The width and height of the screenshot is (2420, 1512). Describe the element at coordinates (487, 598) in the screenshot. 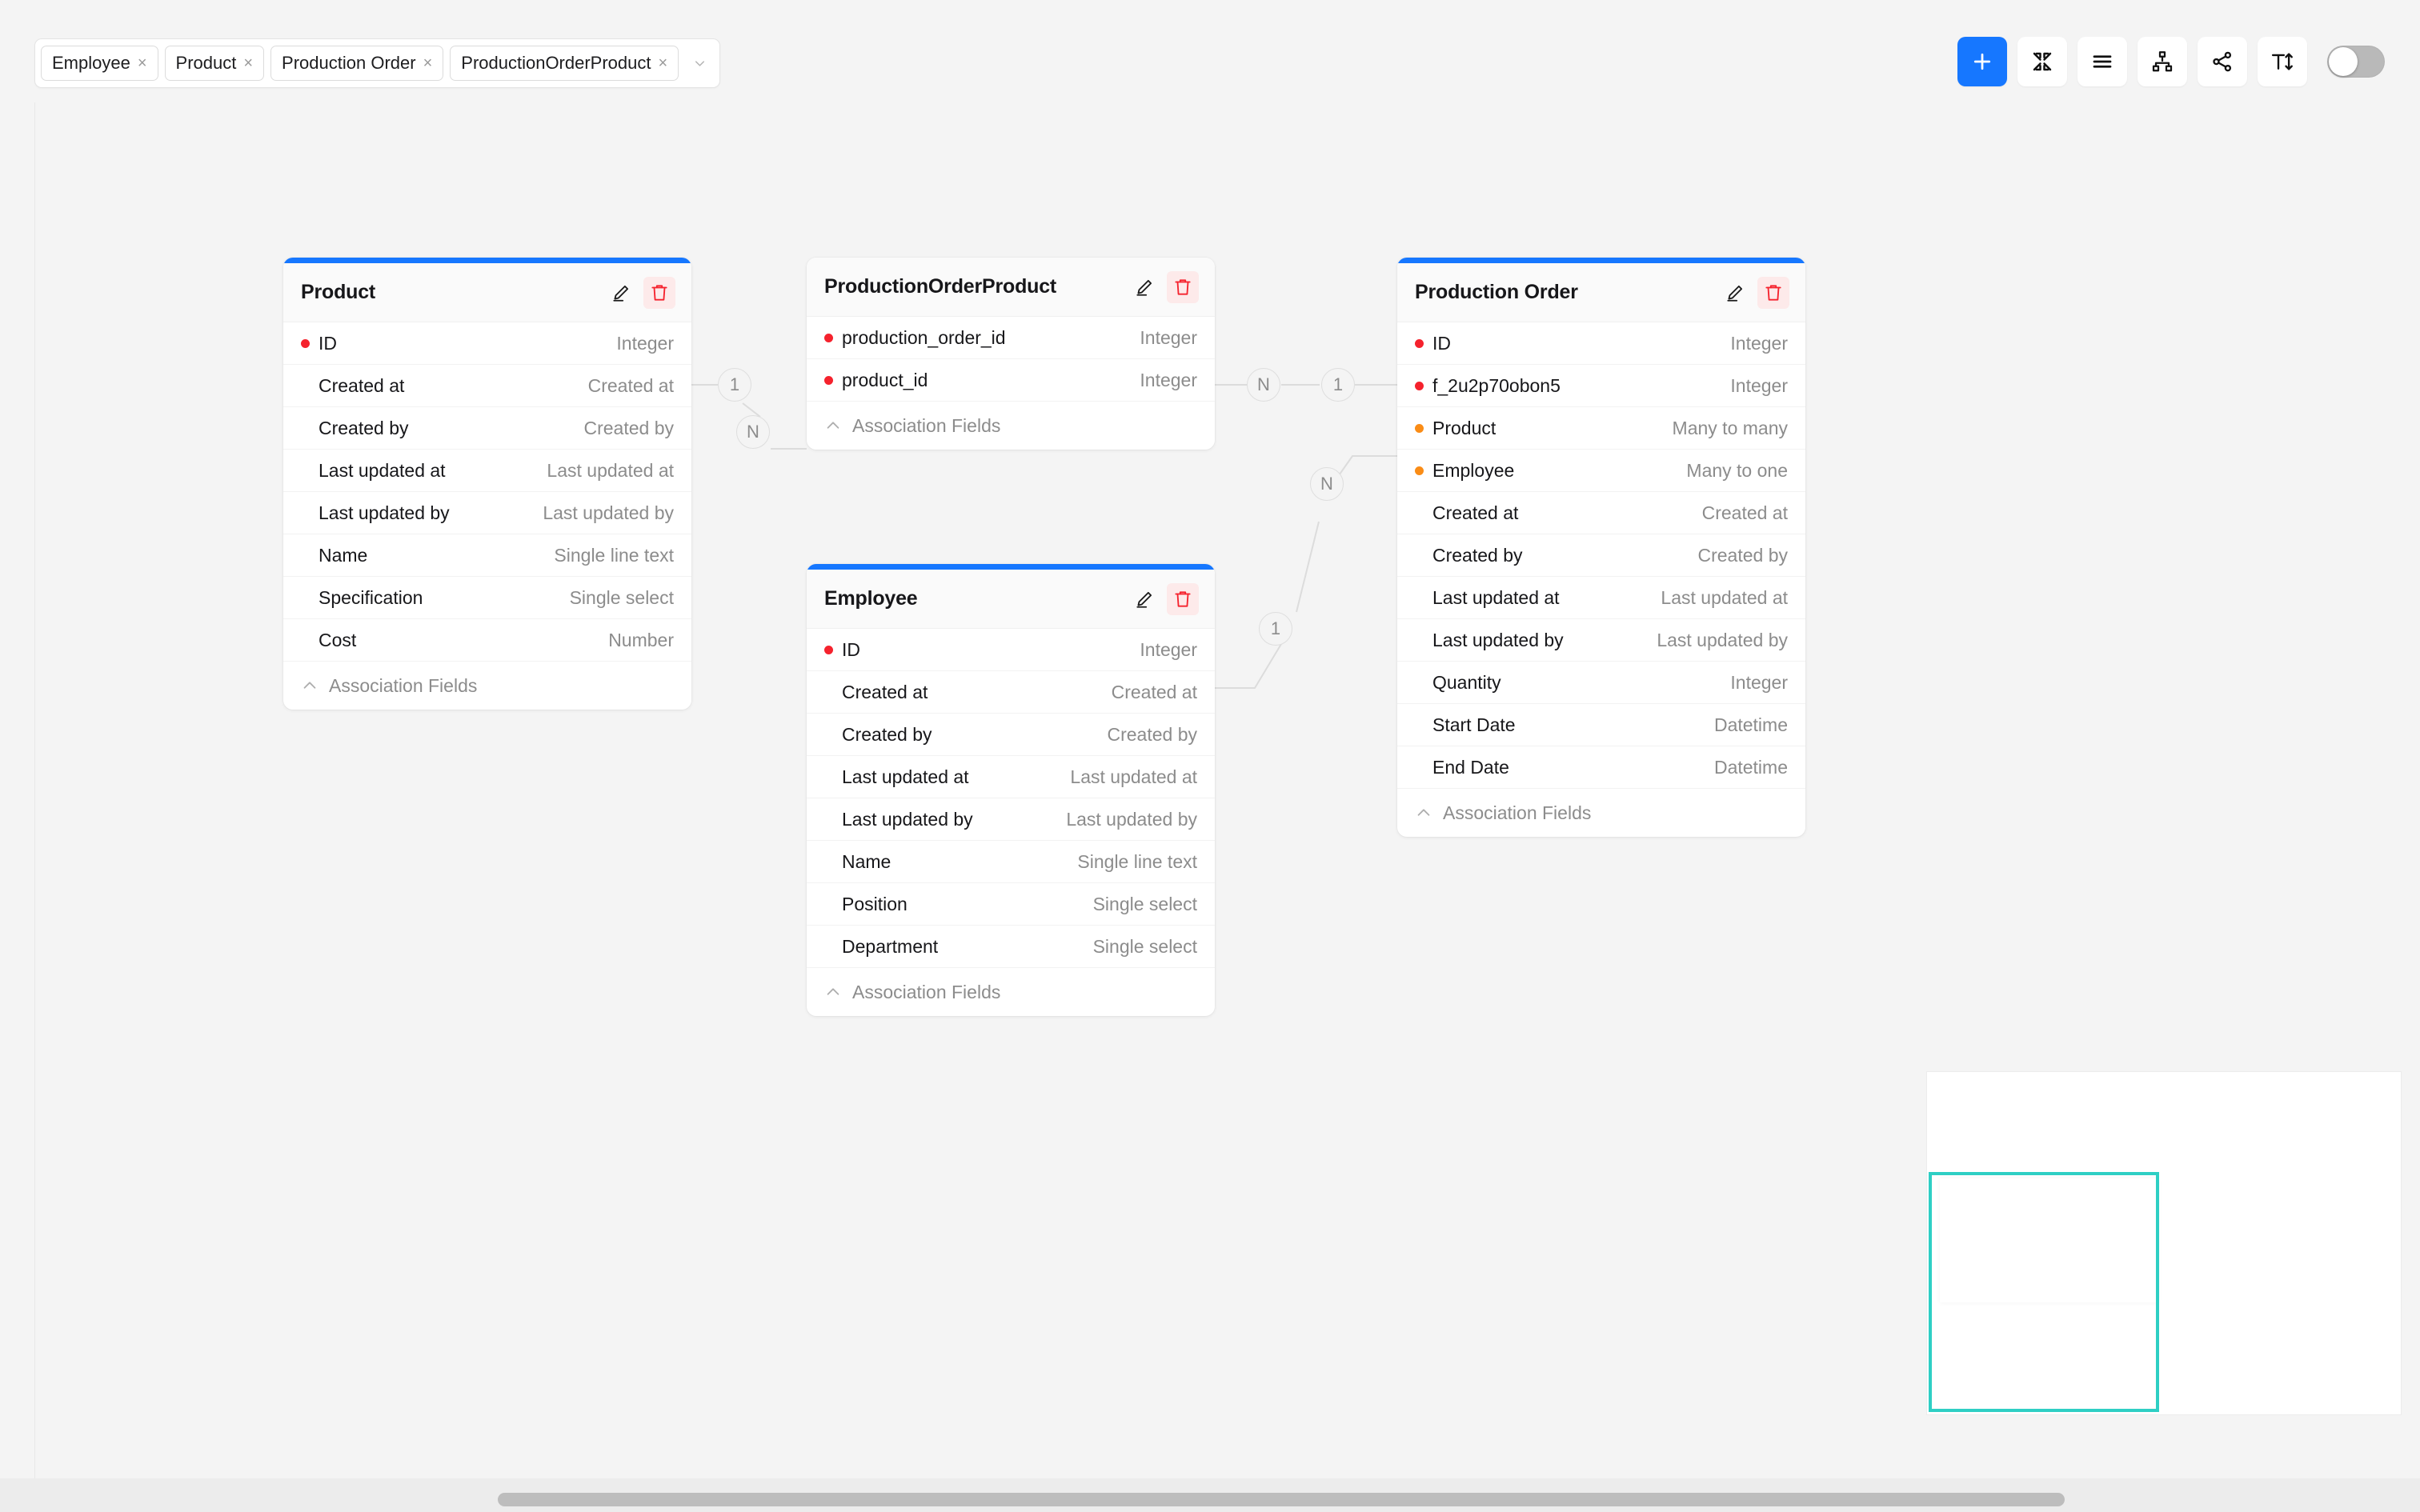

I see `field-row: Specification Single select` at that location.